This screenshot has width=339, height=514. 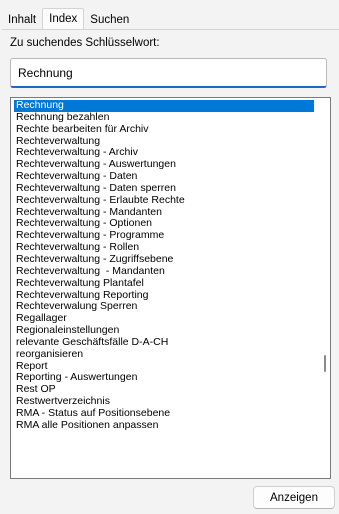 I want to click on list-item: Rechteverwaltung Plantafel, so click(x=164, y=283).